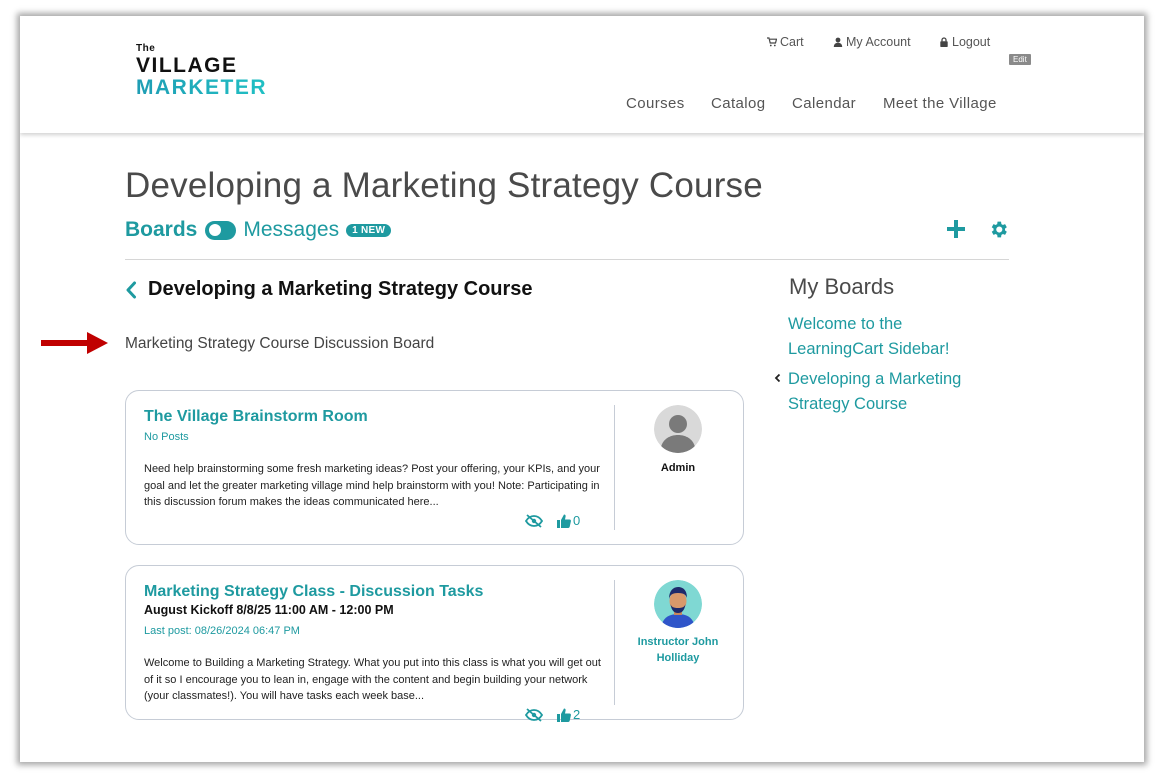 The image size is (1164, 775). Describe the element at coordinates (222, 631) in the screenshot. I see `forum-last-post: Last post: 08/26/2024 06:47 PM` at that location.